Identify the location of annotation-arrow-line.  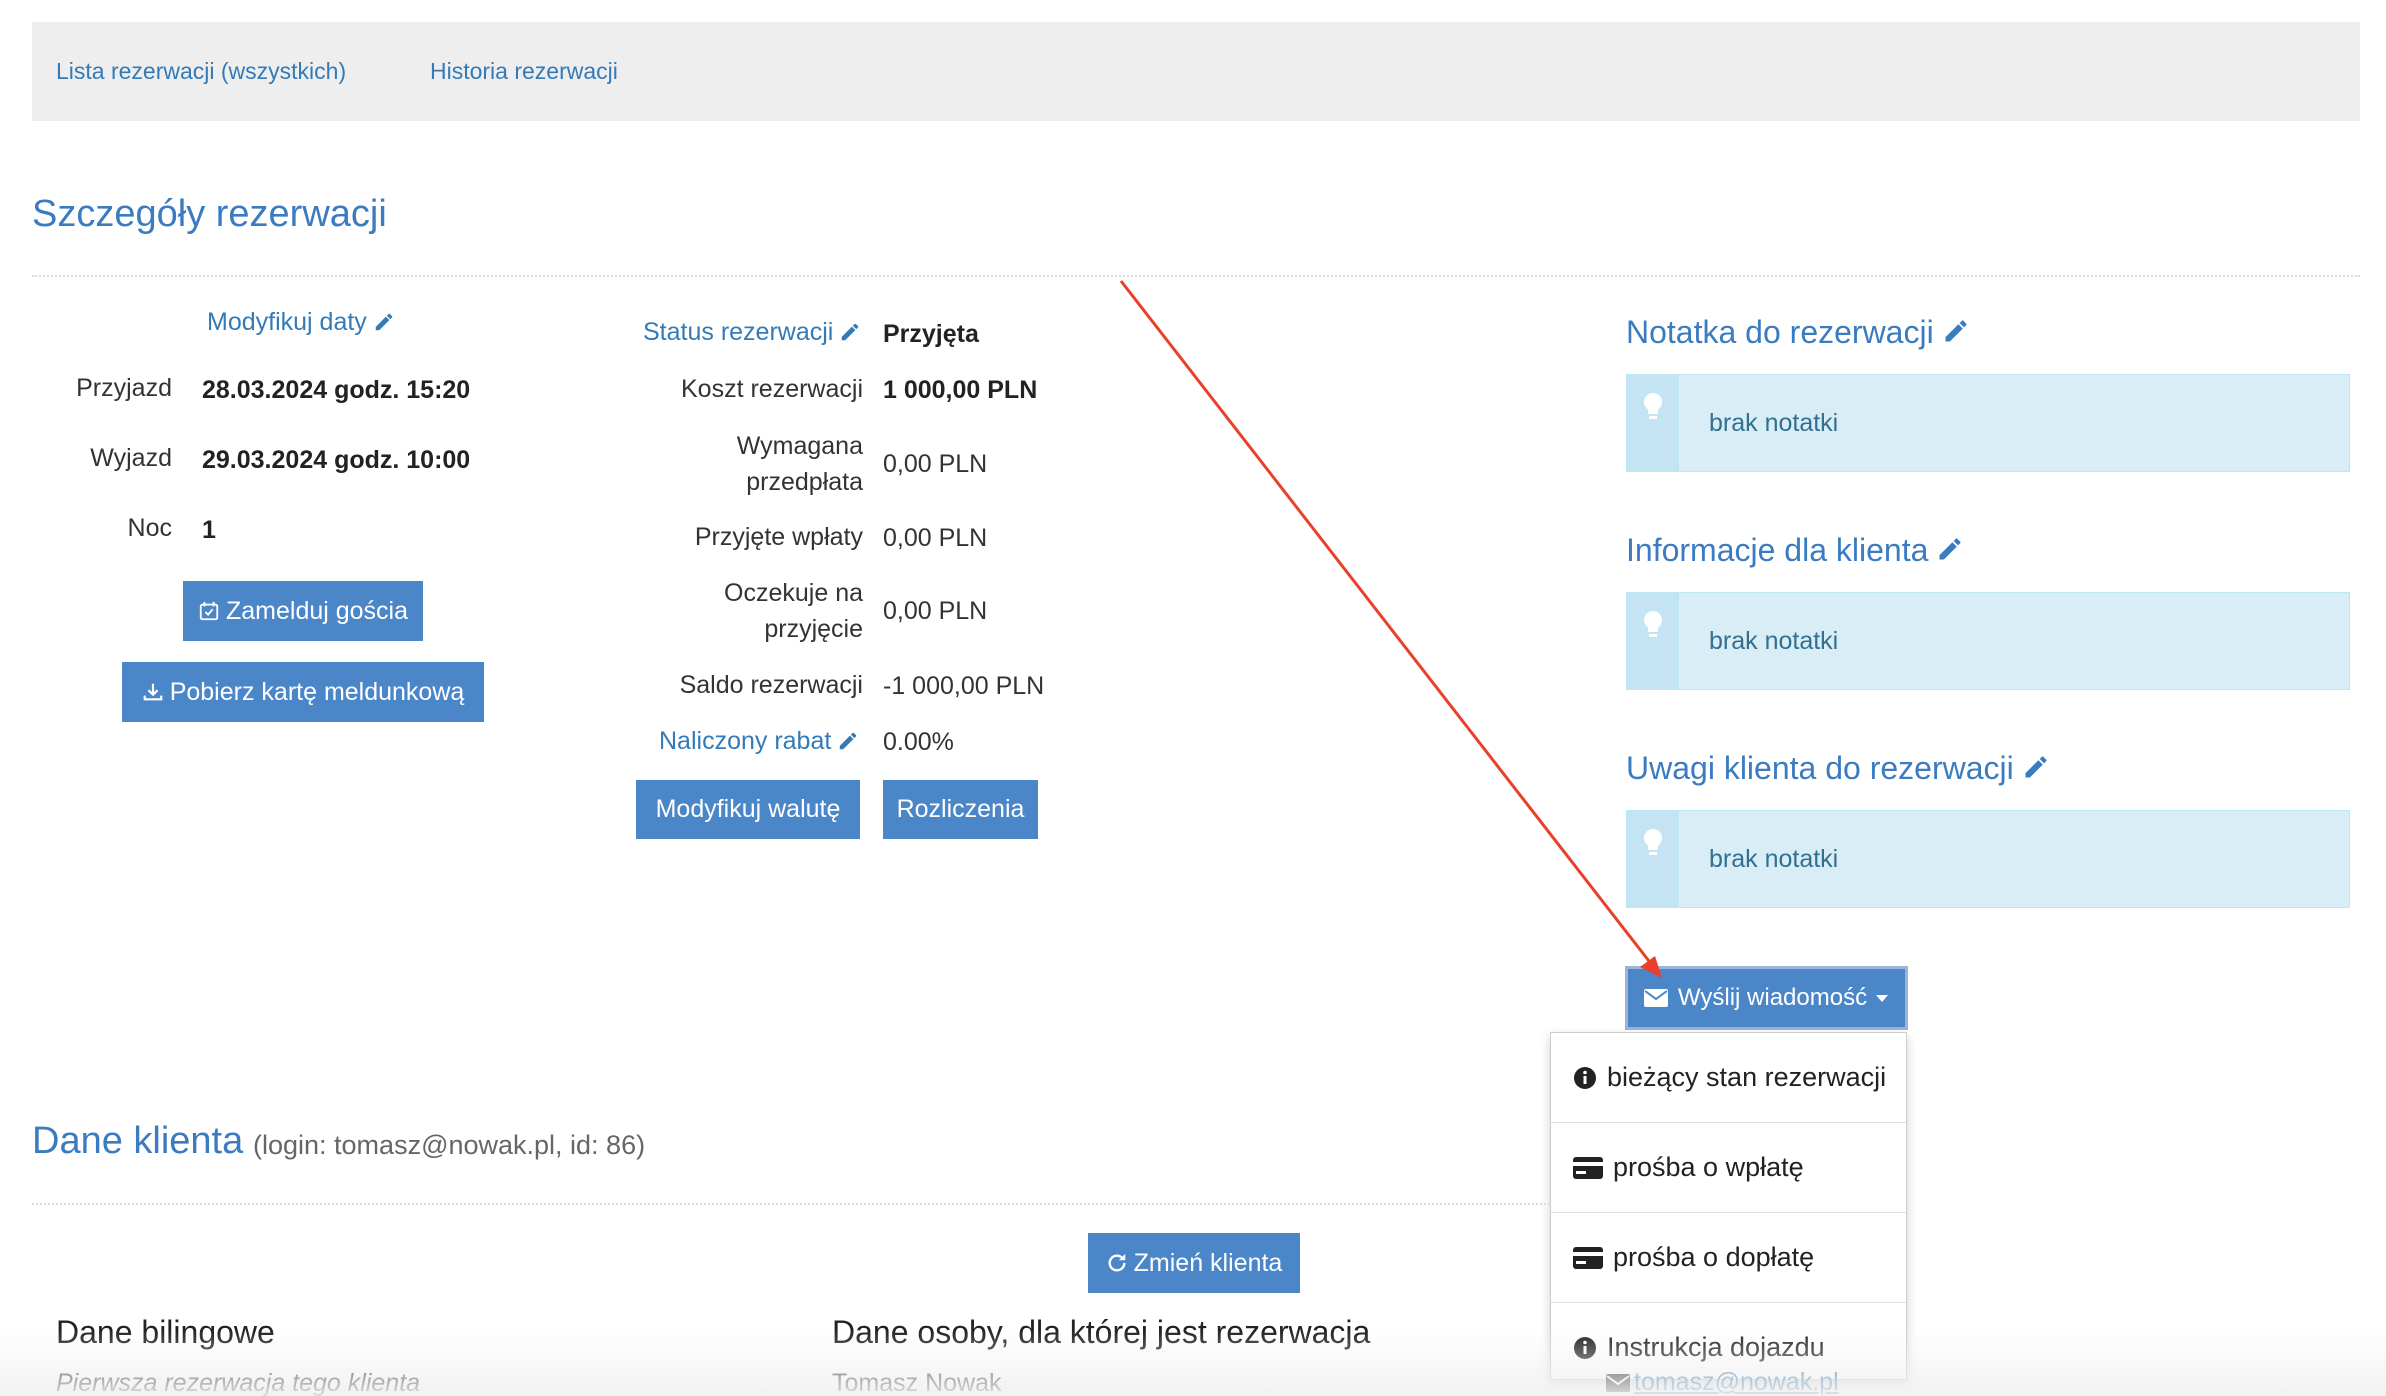
(1386, 623).